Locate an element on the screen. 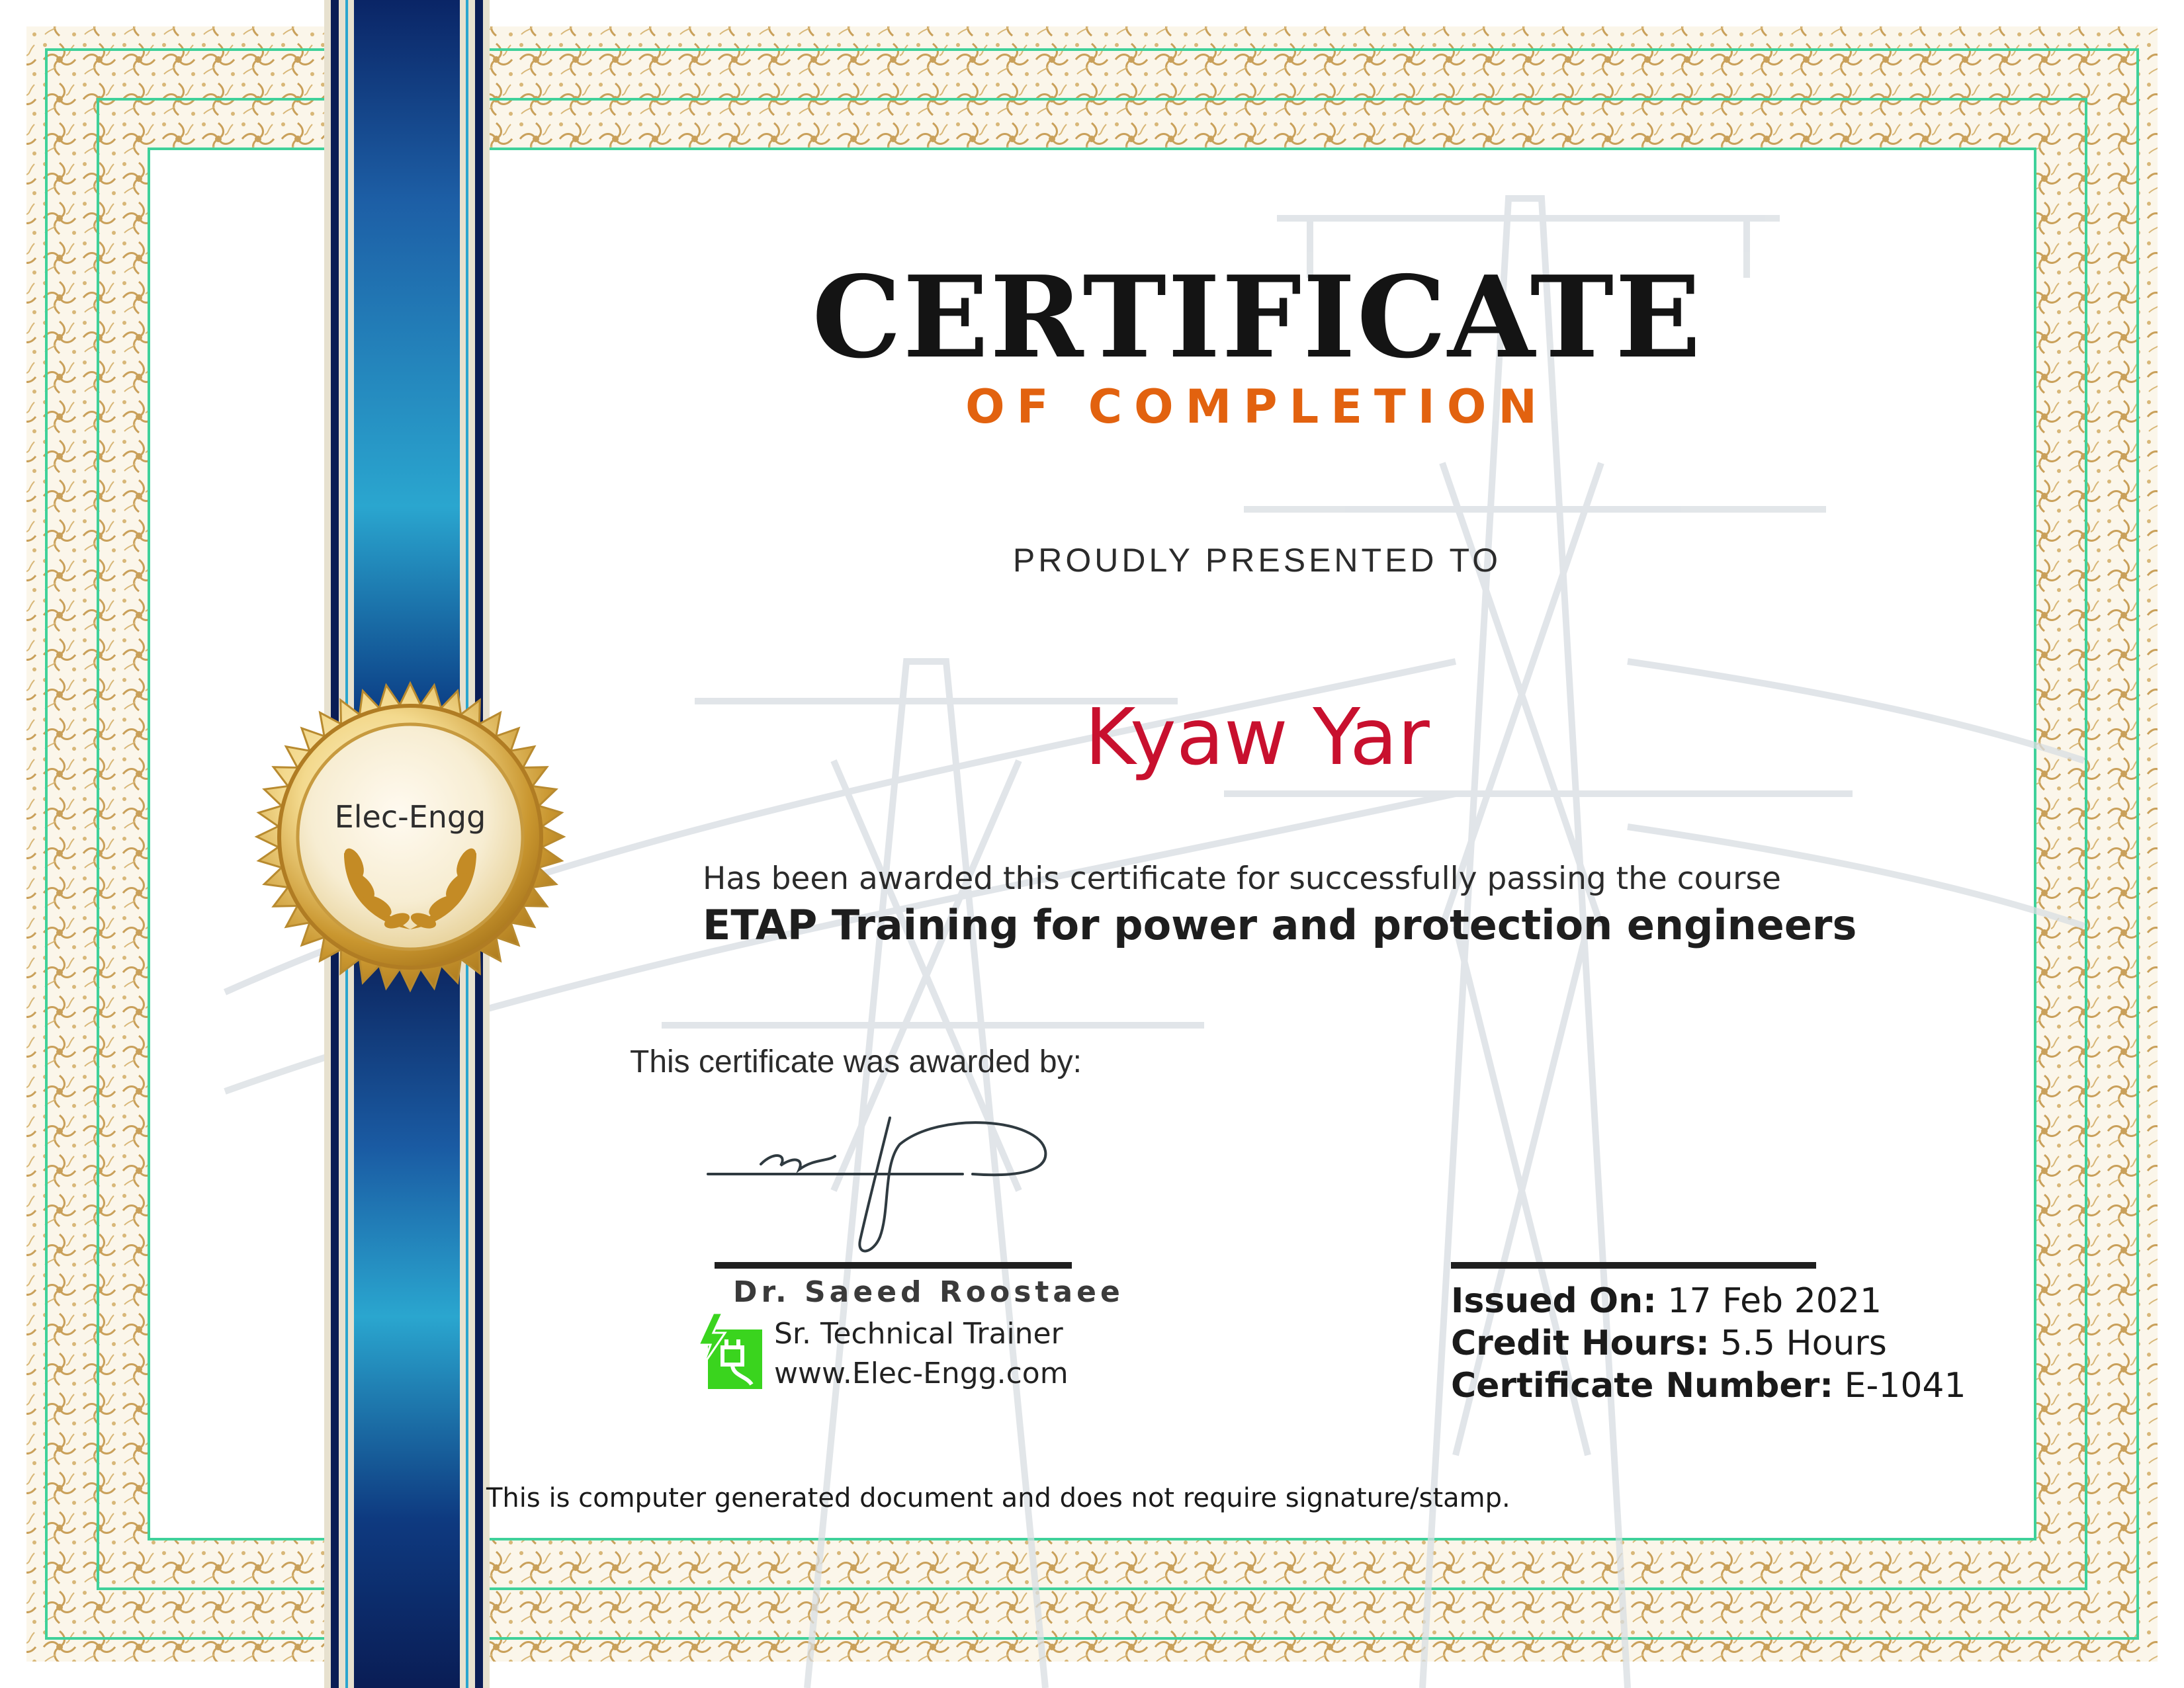 This screenshot has height=1688, width=2184. signatory-website: www.Elec-Engg.com is located at coordinates (922, 1373).